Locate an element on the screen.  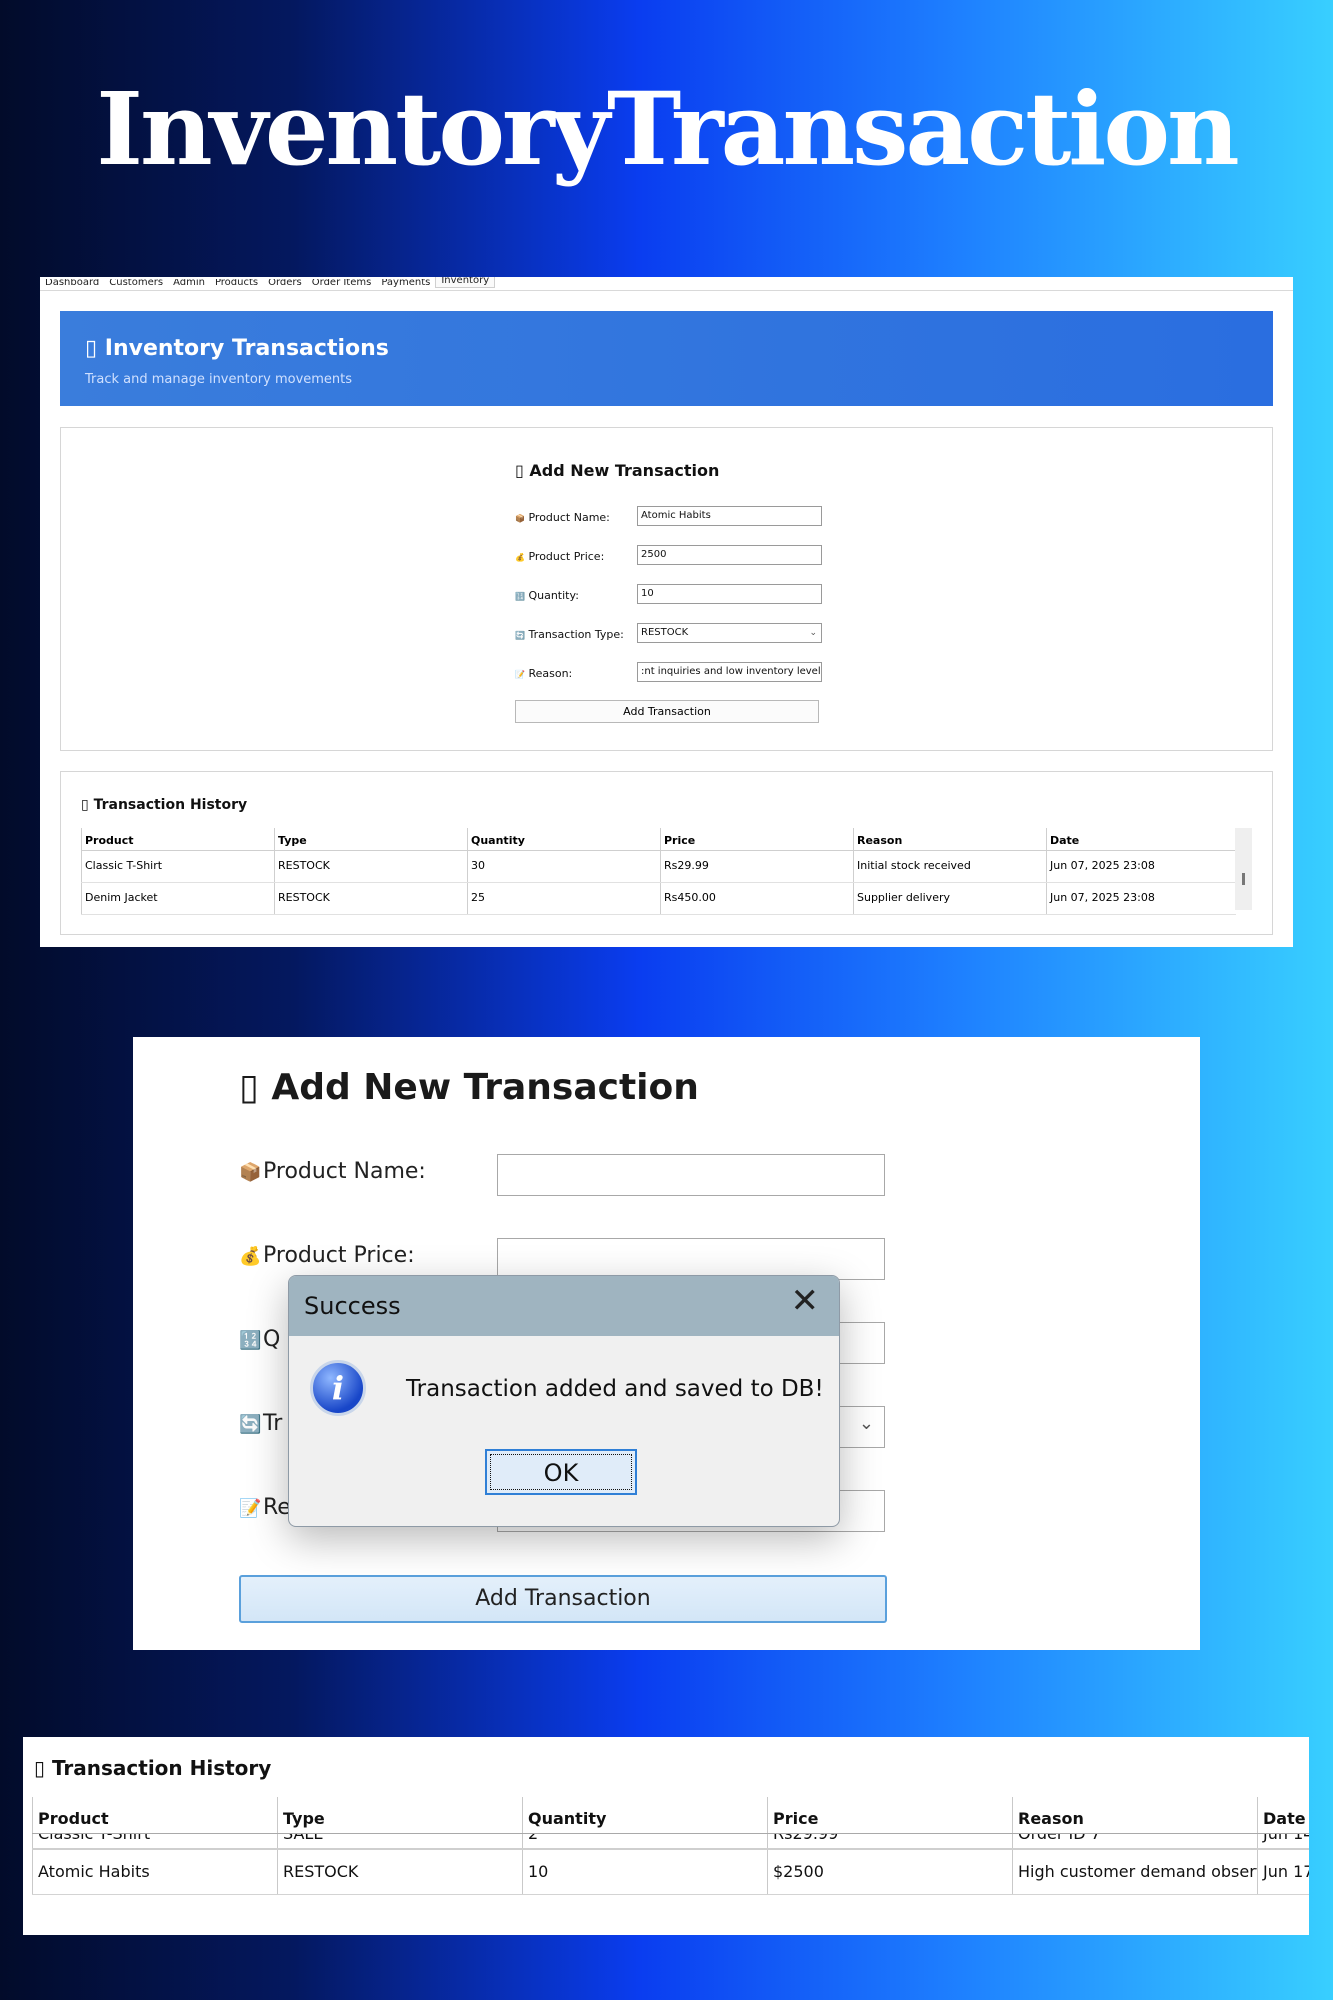
tab-customers: Customers is located at coordinates (136, 283).